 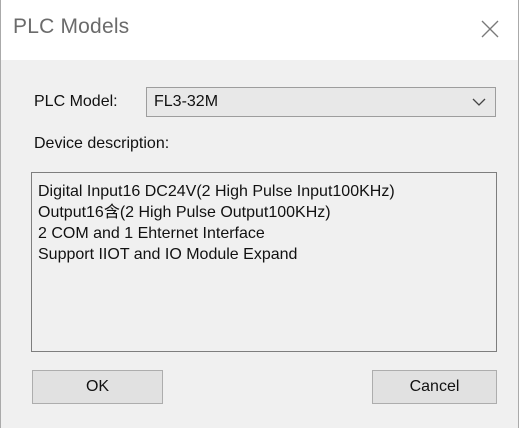 I want to click on window-title: PLC Models, so click(x=71, y=26).